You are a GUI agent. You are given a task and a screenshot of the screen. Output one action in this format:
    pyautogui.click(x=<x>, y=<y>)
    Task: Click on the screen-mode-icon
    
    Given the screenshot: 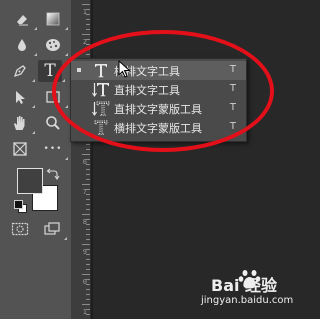 What is the action you would take?
    pyautogui.click(x=52, y=228)
    